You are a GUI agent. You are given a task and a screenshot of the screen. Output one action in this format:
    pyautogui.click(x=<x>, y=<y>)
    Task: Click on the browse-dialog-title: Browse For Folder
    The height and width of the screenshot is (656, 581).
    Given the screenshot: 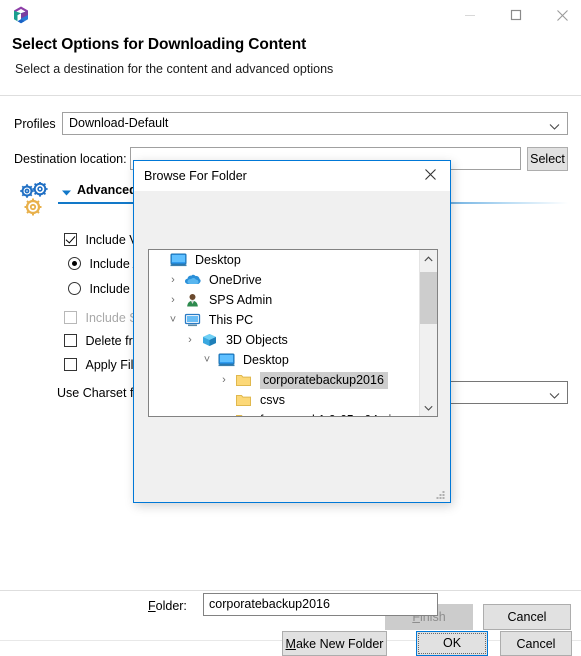 What is the action you would take?
    pyautogui.click(x=195, y=176)
    